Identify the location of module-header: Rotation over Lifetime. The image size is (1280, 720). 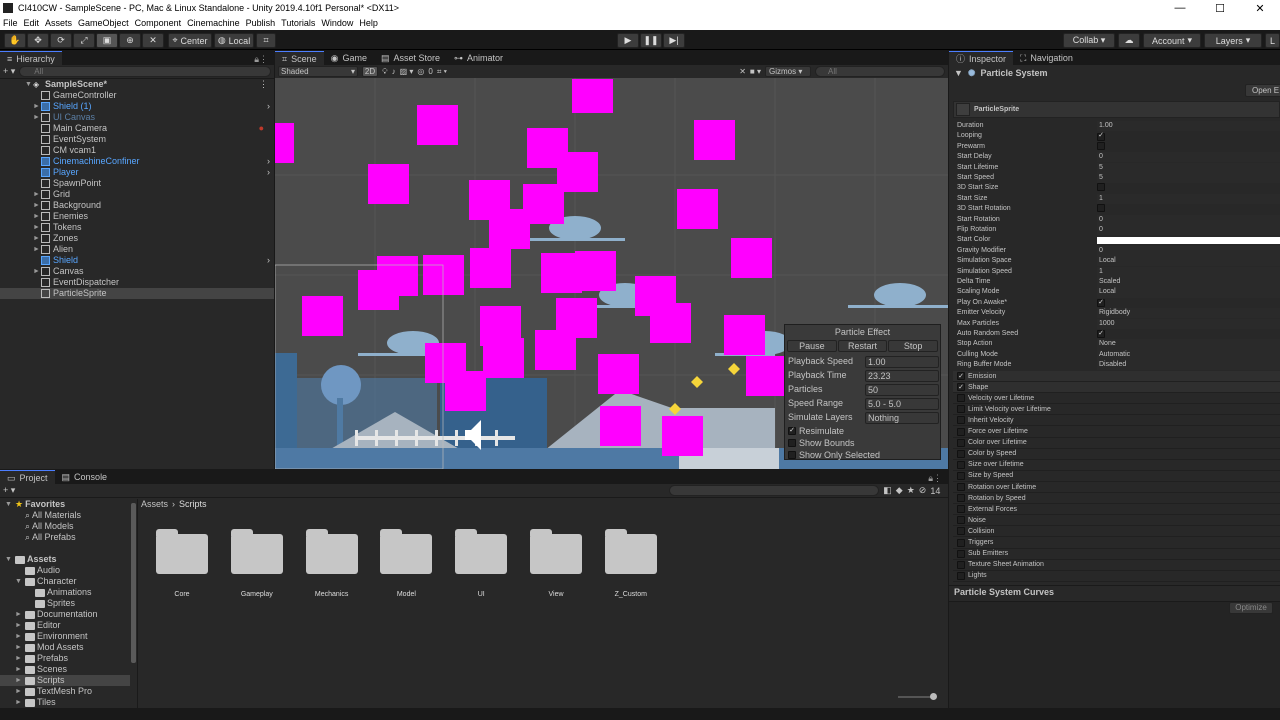
(1116, 487).